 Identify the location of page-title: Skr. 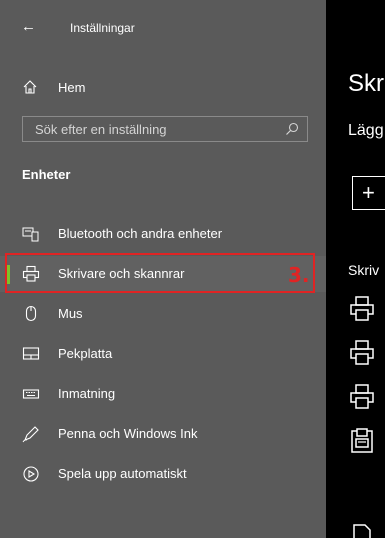
(366, 83).